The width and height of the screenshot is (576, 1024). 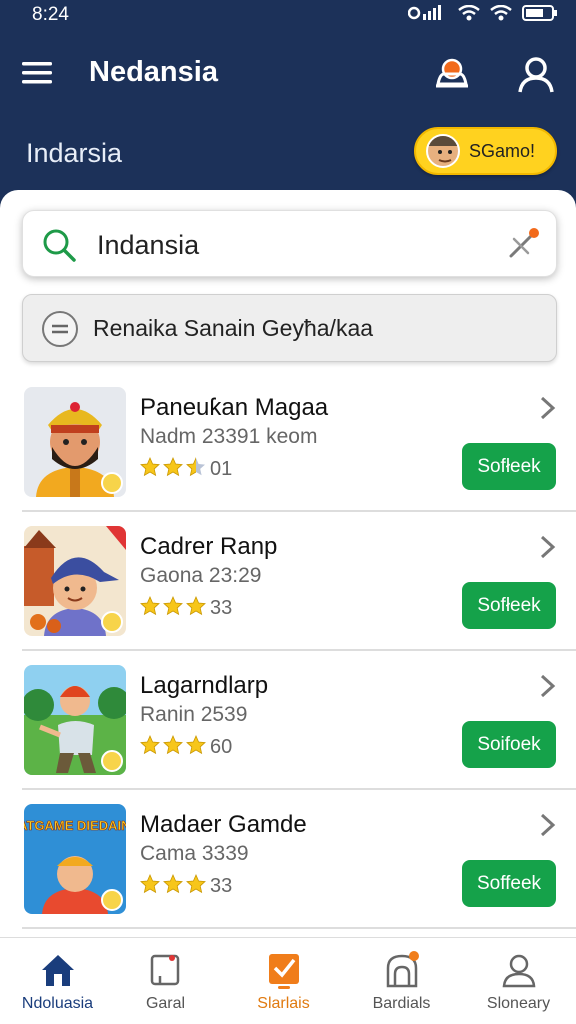 I want to click on flag-icon, so click(x=165, y=970).